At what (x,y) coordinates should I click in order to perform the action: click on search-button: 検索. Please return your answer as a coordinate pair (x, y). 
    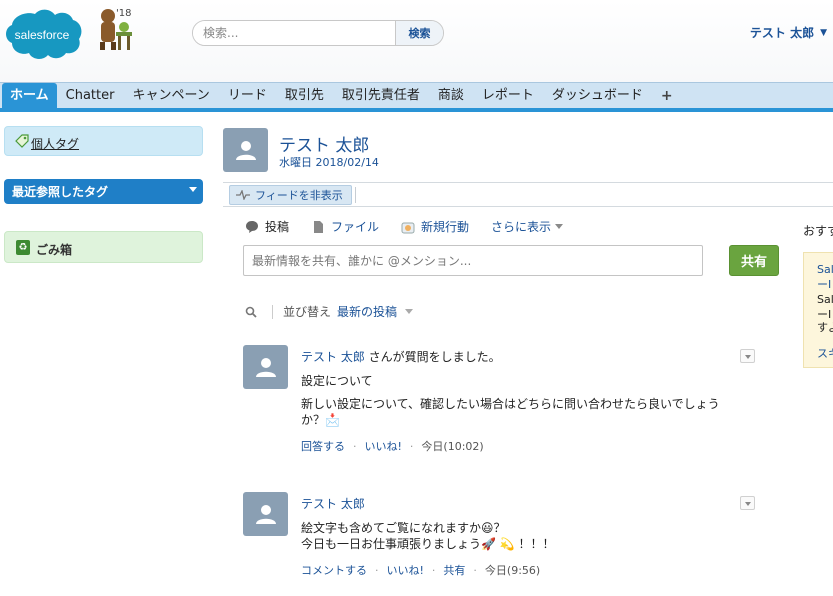
    Looking at the image, I should click on (419, 33).